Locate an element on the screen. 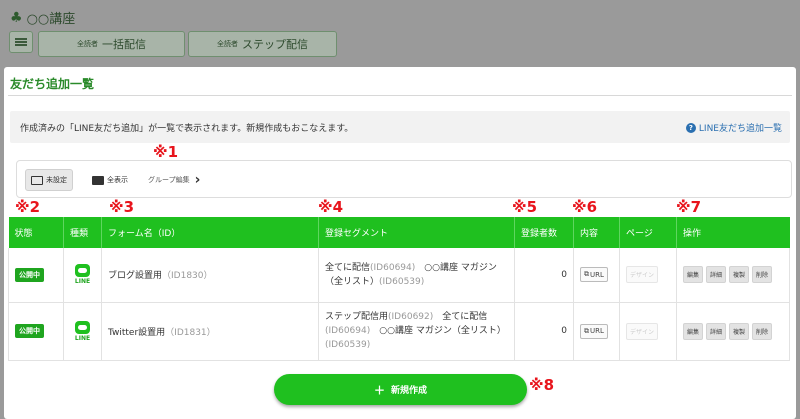 This screenshot has height=419, width=800. form-name: ブログ設置用 is located at coordinates (135, 276).